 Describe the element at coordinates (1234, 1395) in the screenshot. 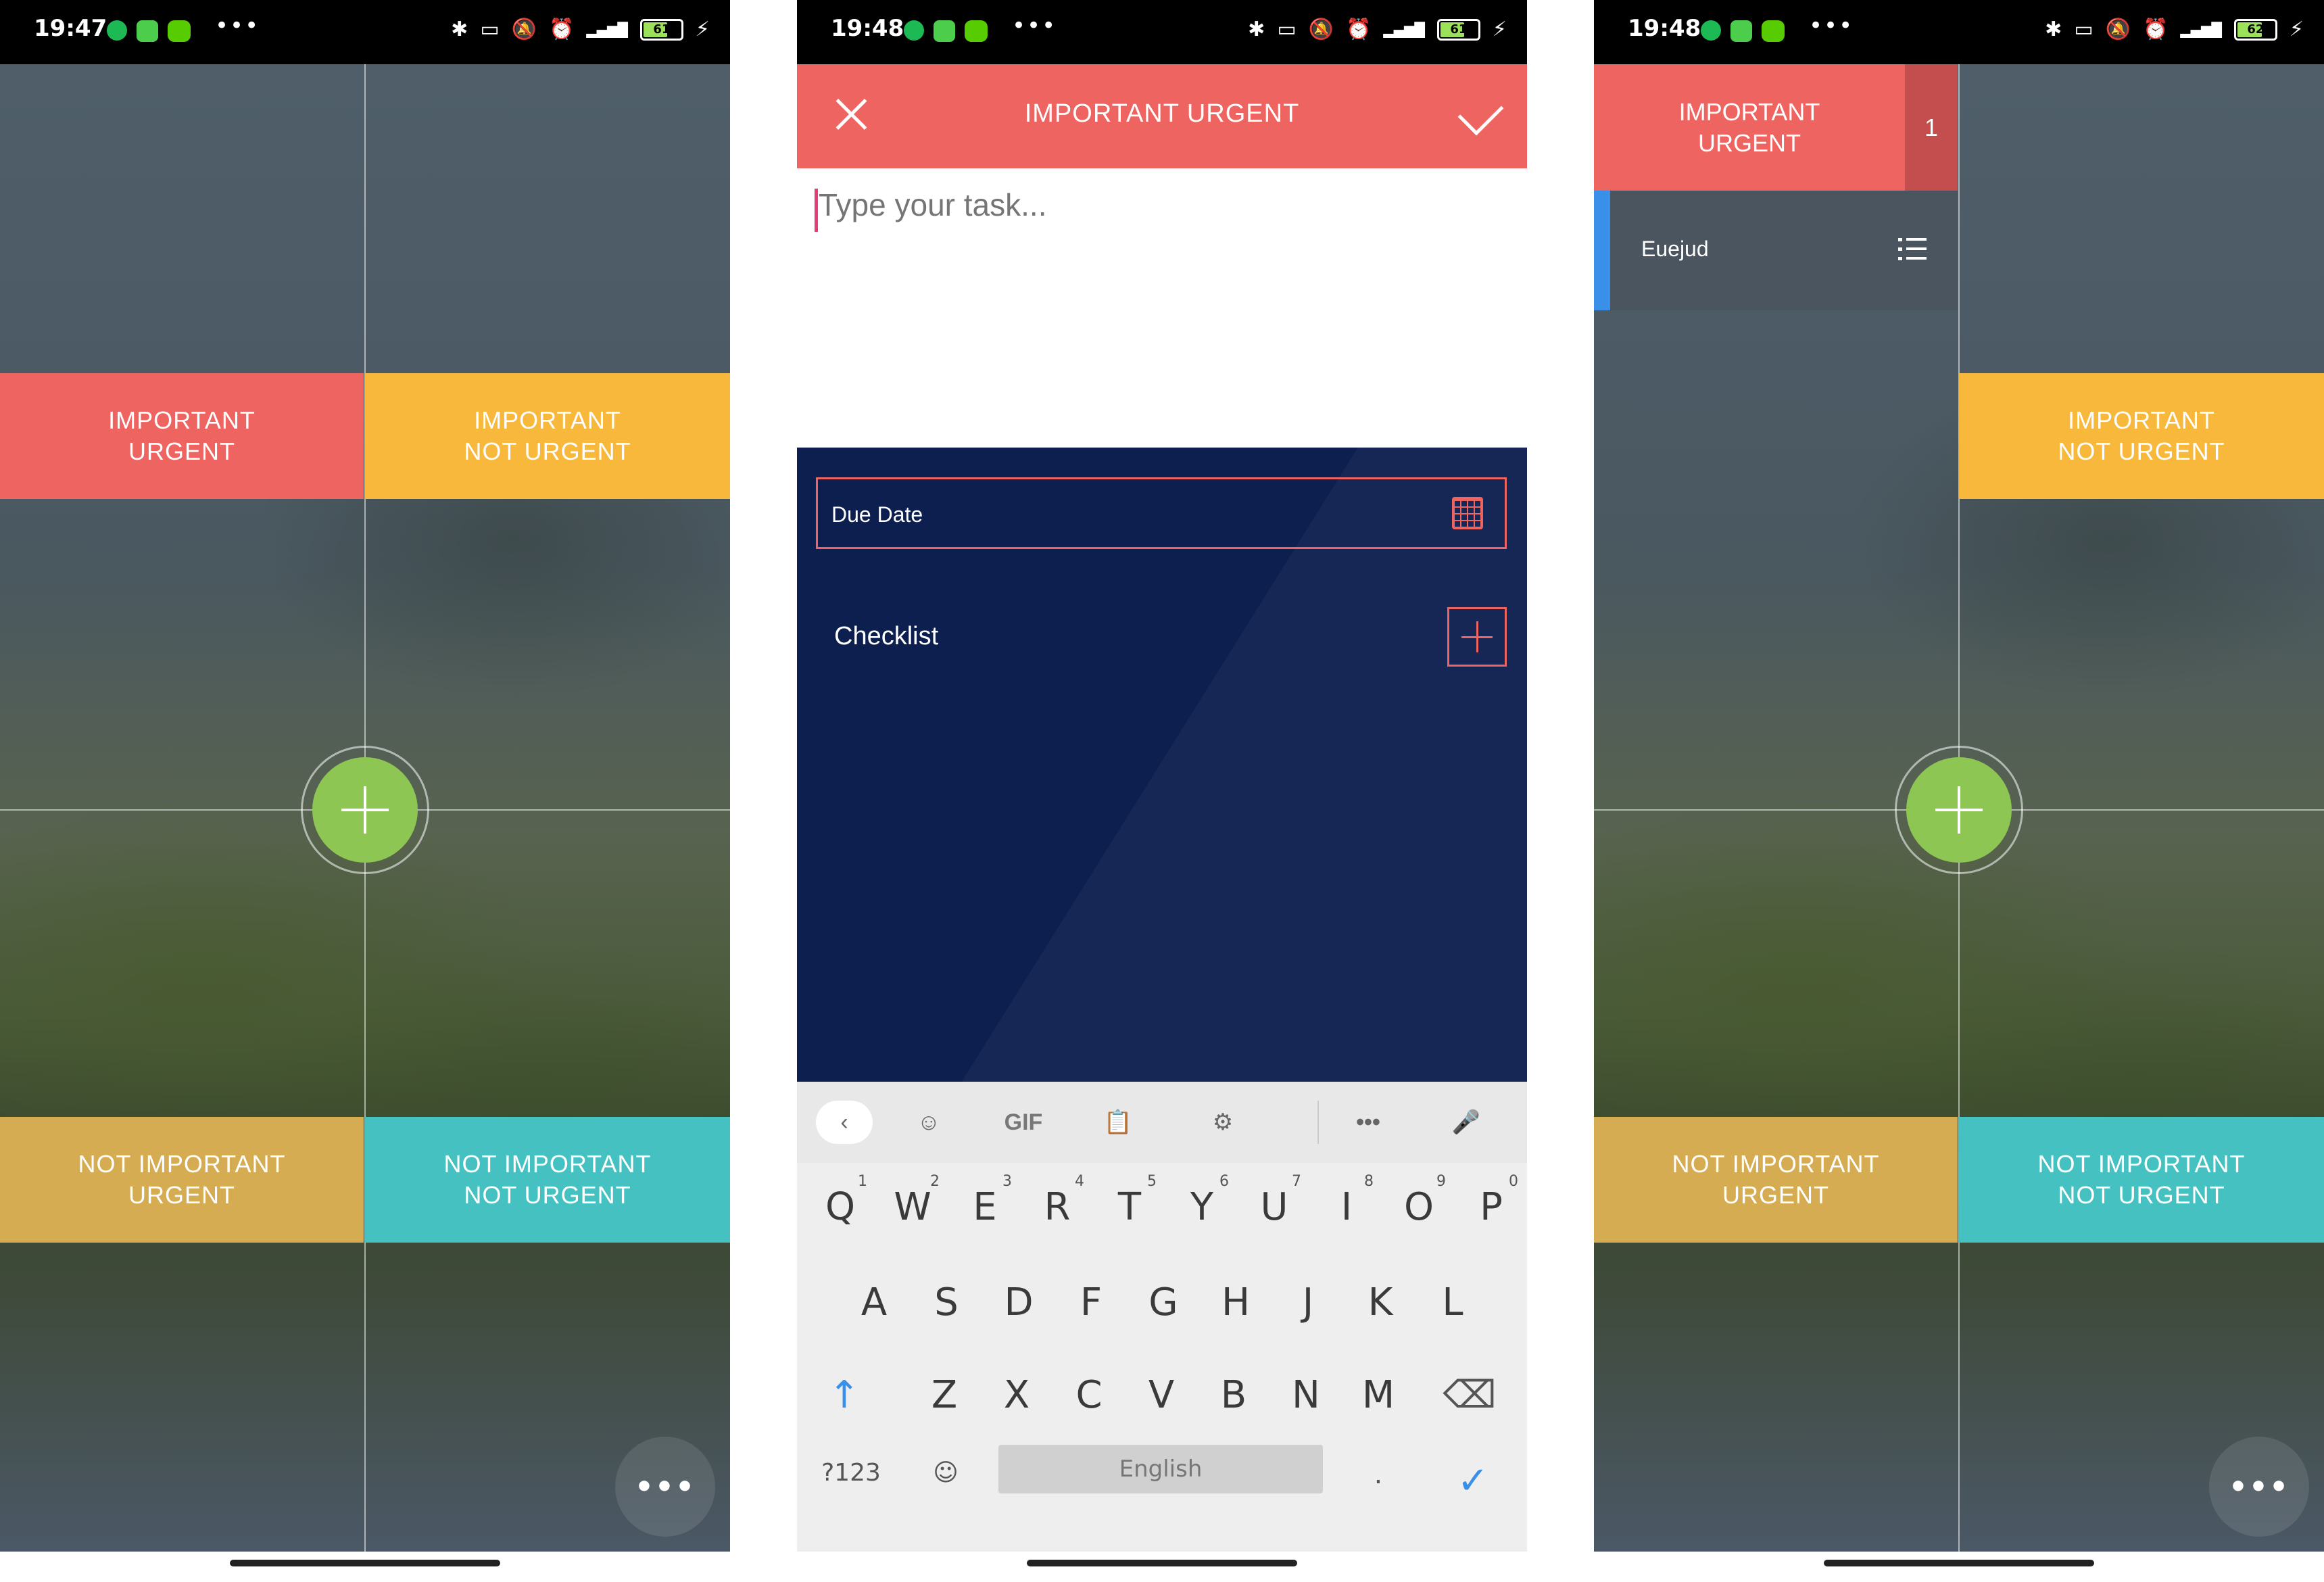

I see `key-b: B` at that location.